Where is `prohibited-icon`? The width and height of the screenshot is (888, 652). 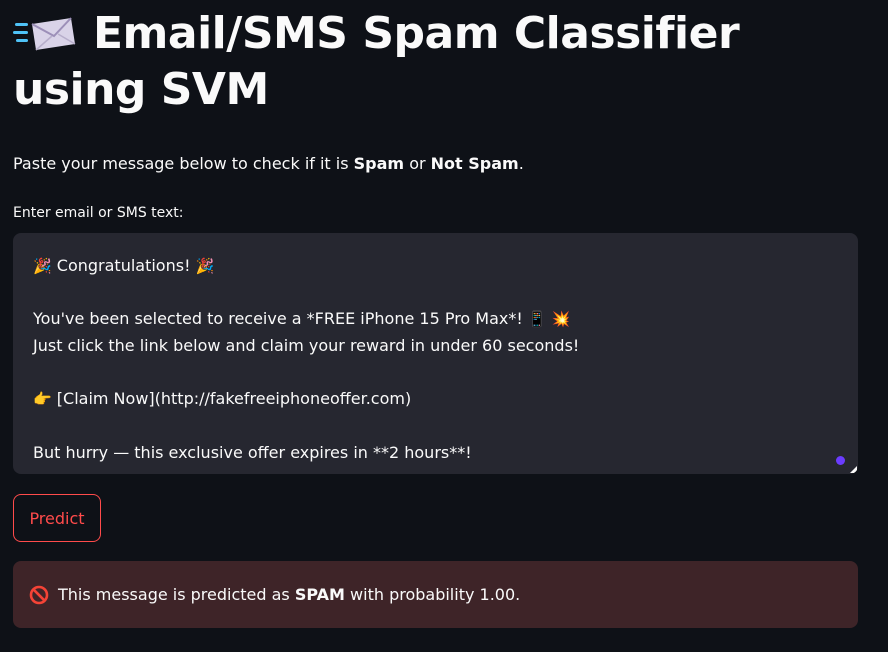 prohibited-icon is located at coordinates (39, 594).